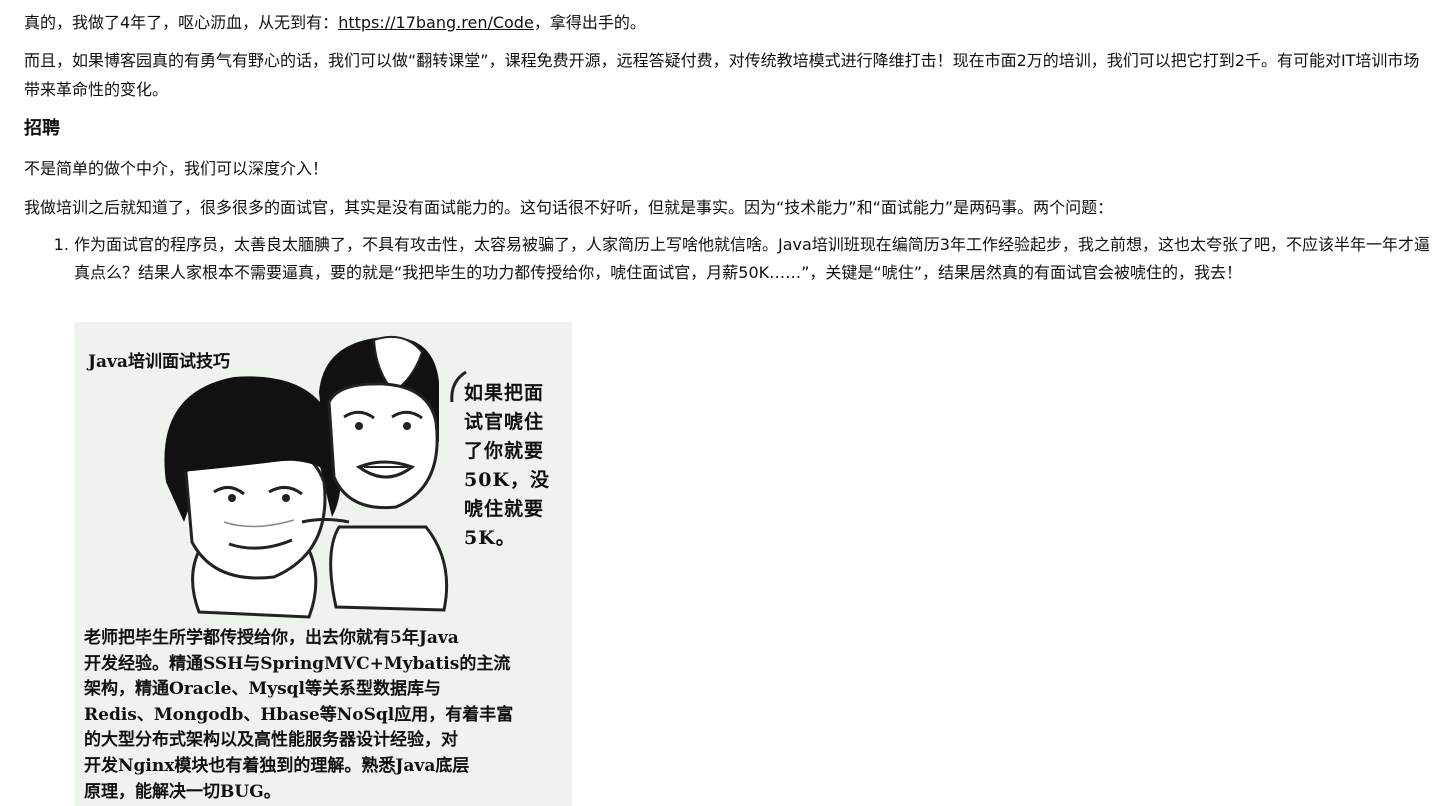  What do you see at coordinates (42, 128) in the screenshot?
I see `recruit-heading: 招聘` at bounding box center [42, 128].